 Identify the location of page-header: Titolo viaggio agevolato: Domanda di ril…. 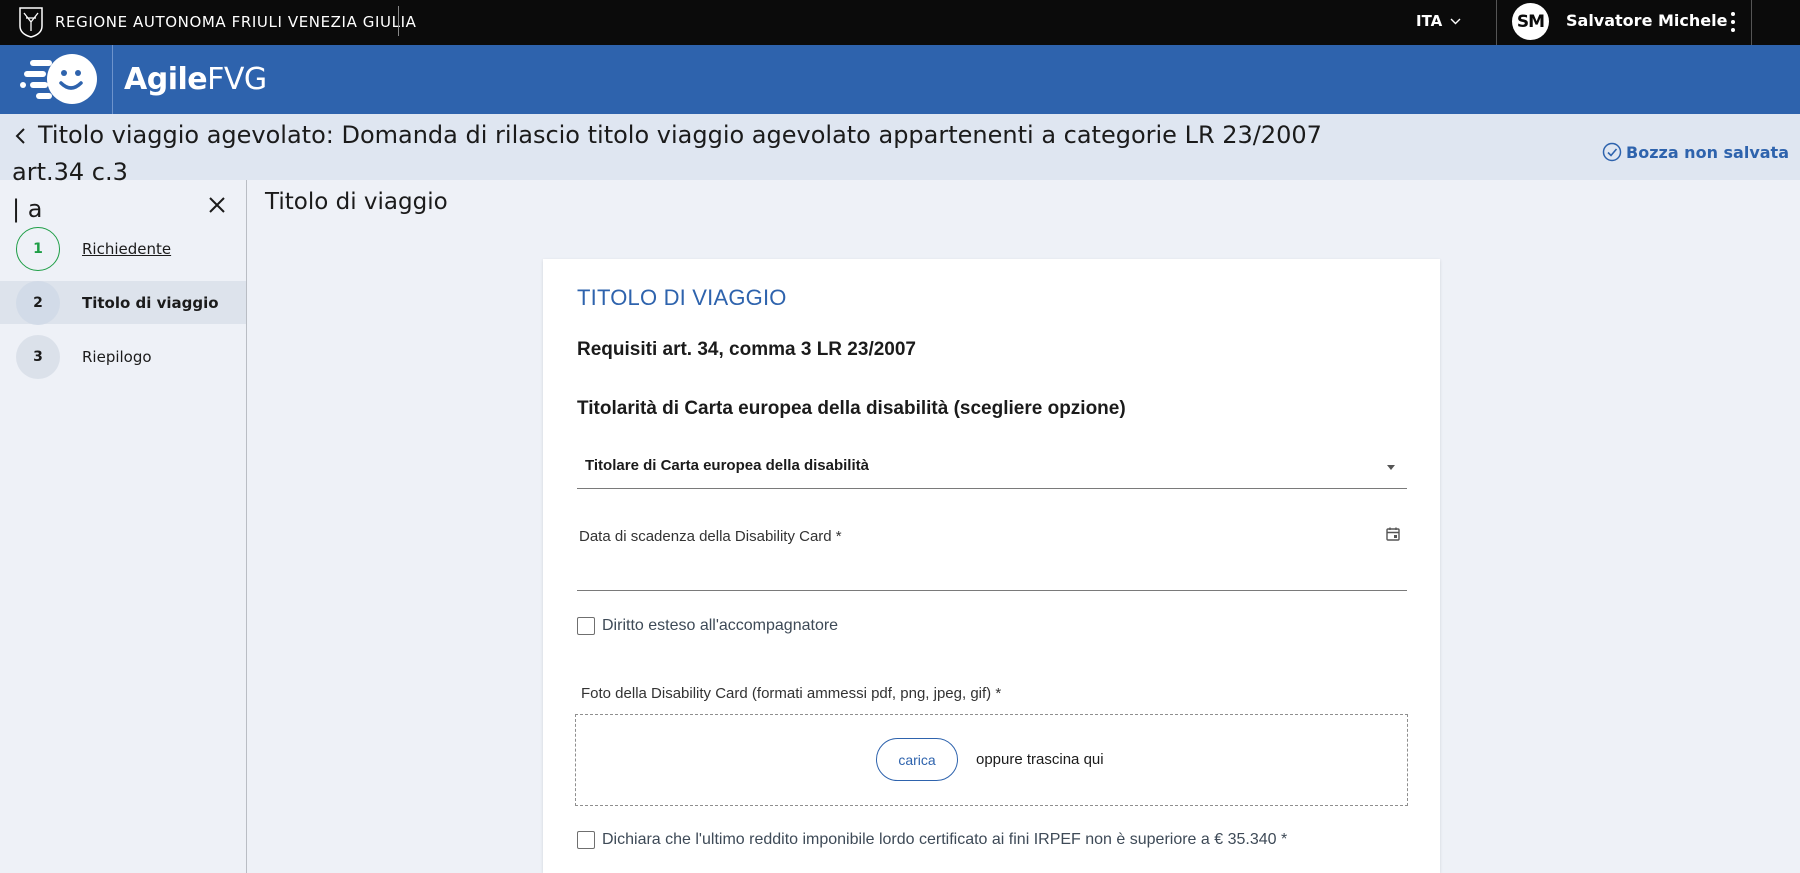
(900, 168).